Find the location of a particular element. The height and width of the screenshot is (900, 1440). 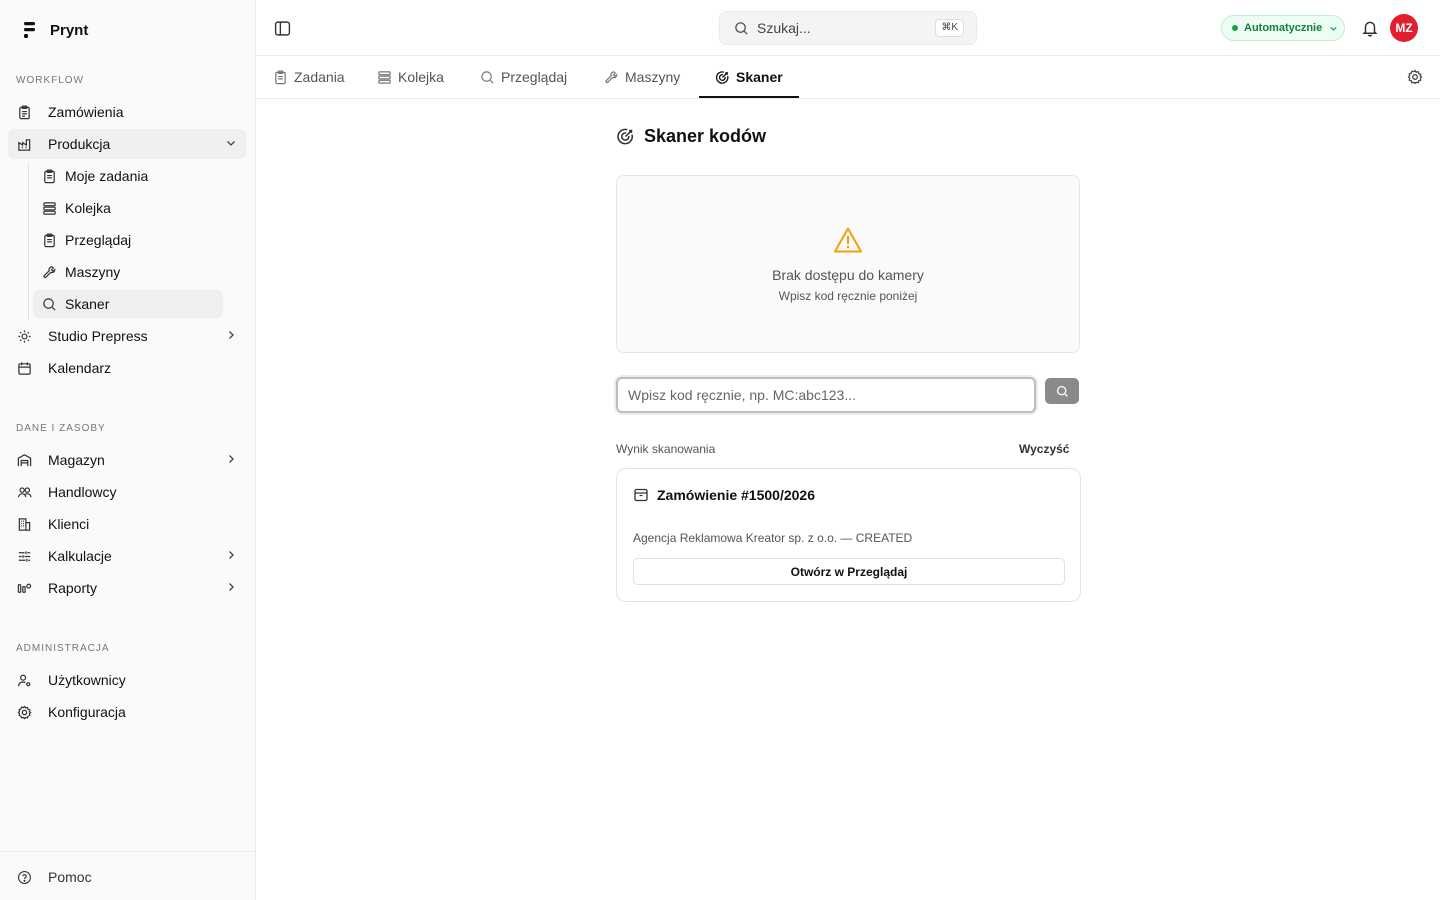

camera-error-title: Brak dostępu do kamery is located at coordinates (848, 275).